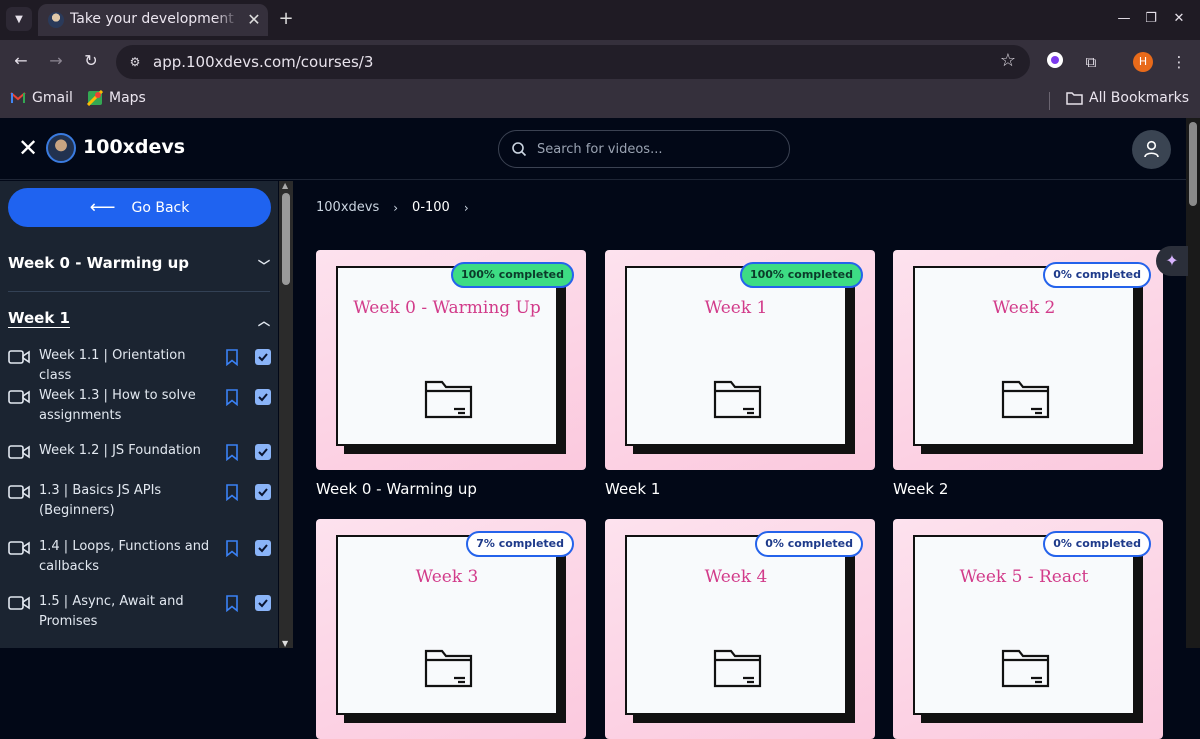 The width and height of the screenshot is (1200, 739). I want to click on kebab-menu-icon: ⋮, so click(1179, 62).